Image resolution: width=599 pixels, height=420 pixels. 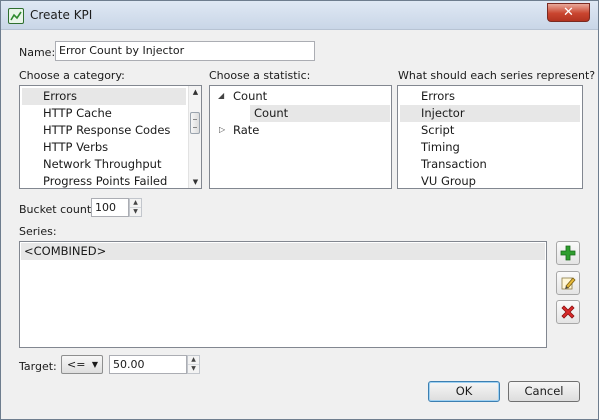 I want to click on window-title: Create KPI, so click(x=61, y=15).